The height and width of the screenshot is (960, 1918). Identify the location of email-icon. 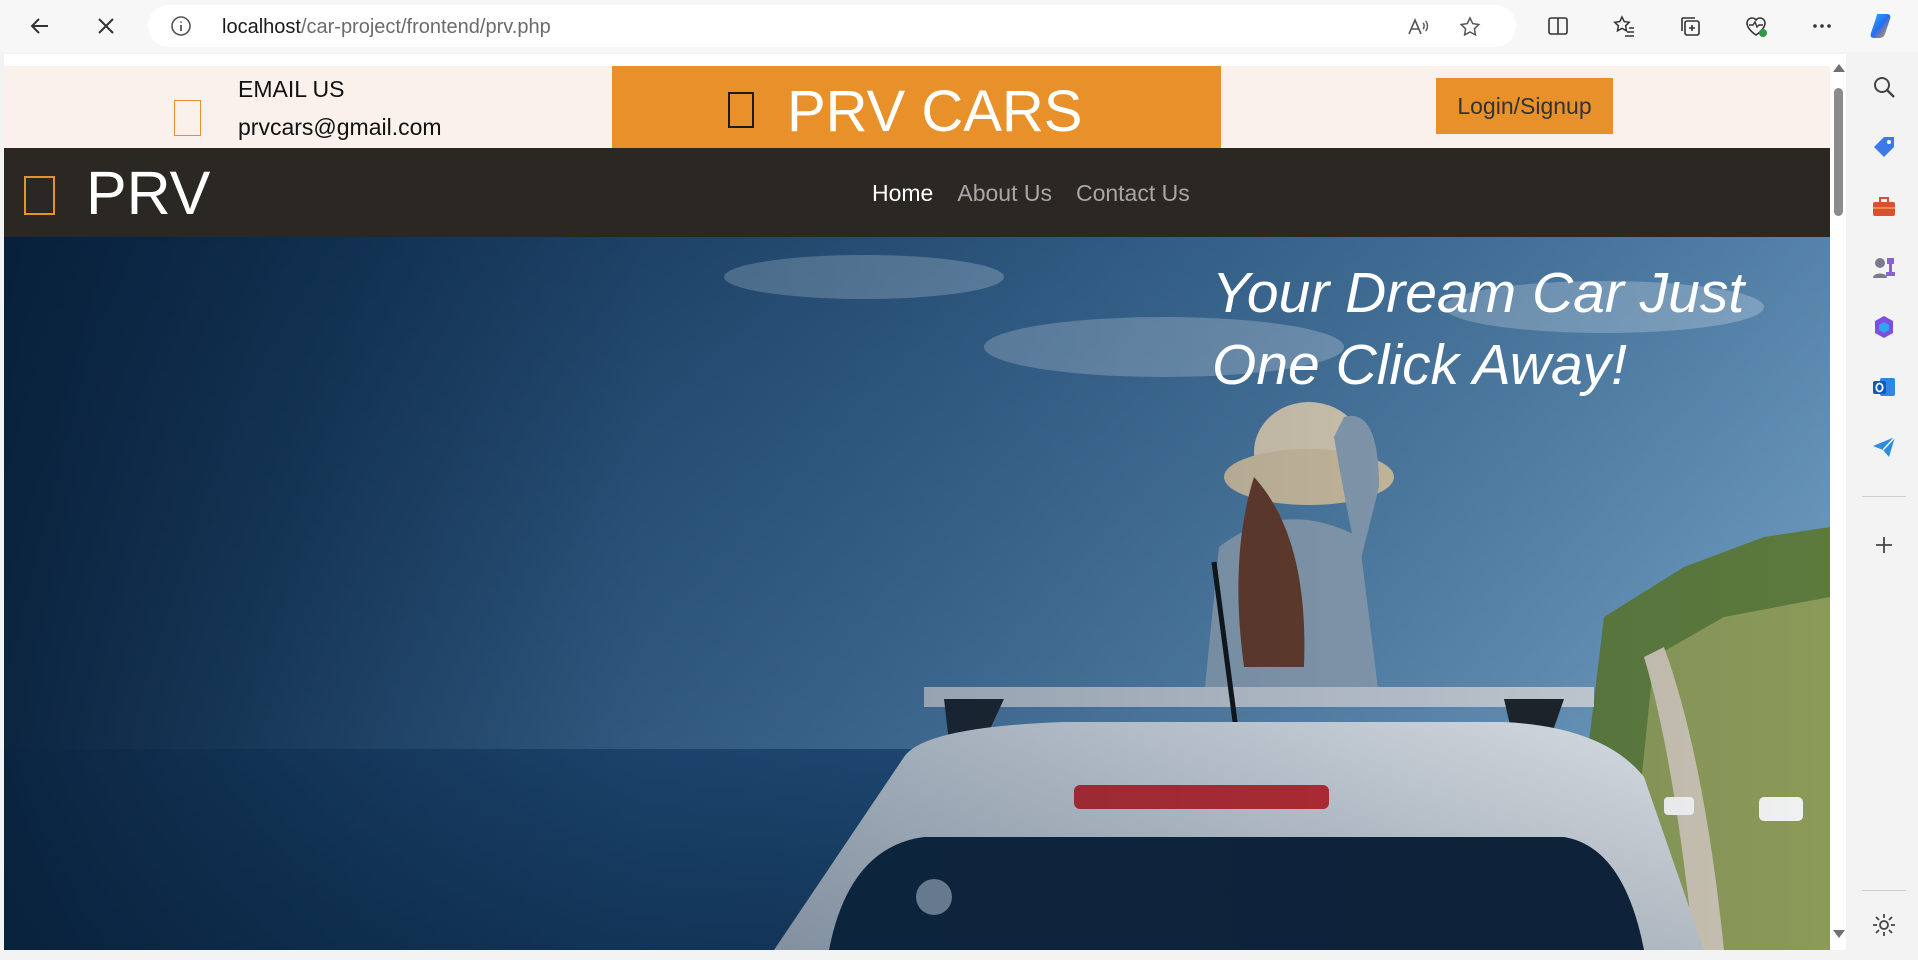
(187, 118).